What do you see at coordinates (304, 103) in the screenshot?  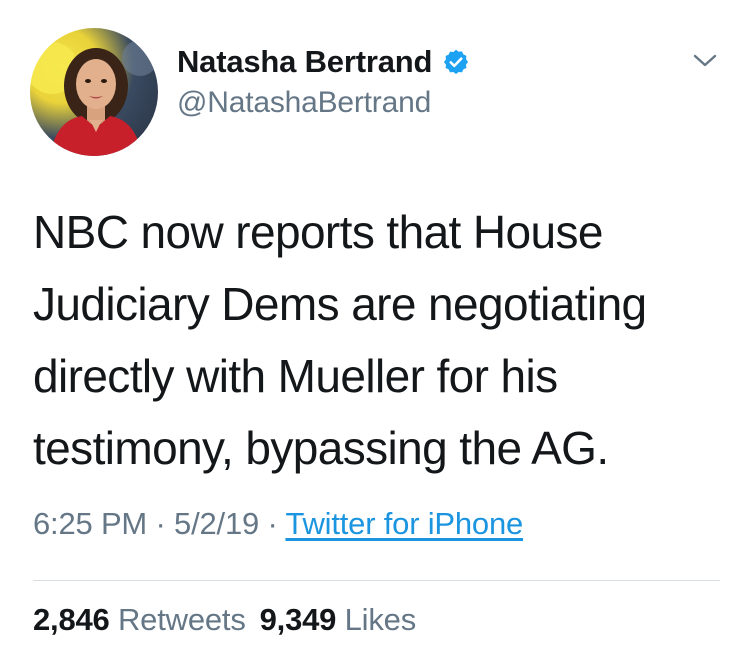 I see `user-handle: @NatashaBertrand` at bounding box center [304, 103].